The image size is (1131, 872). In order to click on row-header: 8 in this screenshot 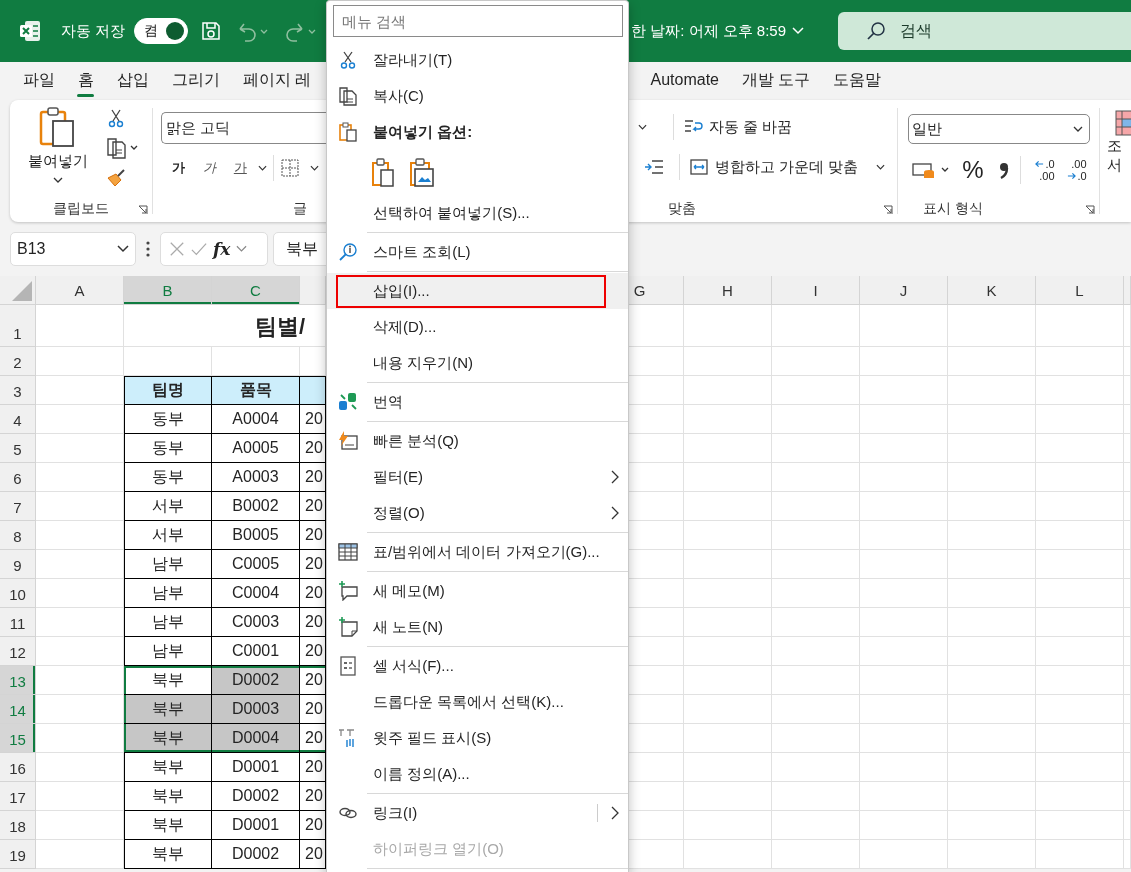, I will do `click(18, 535)`.